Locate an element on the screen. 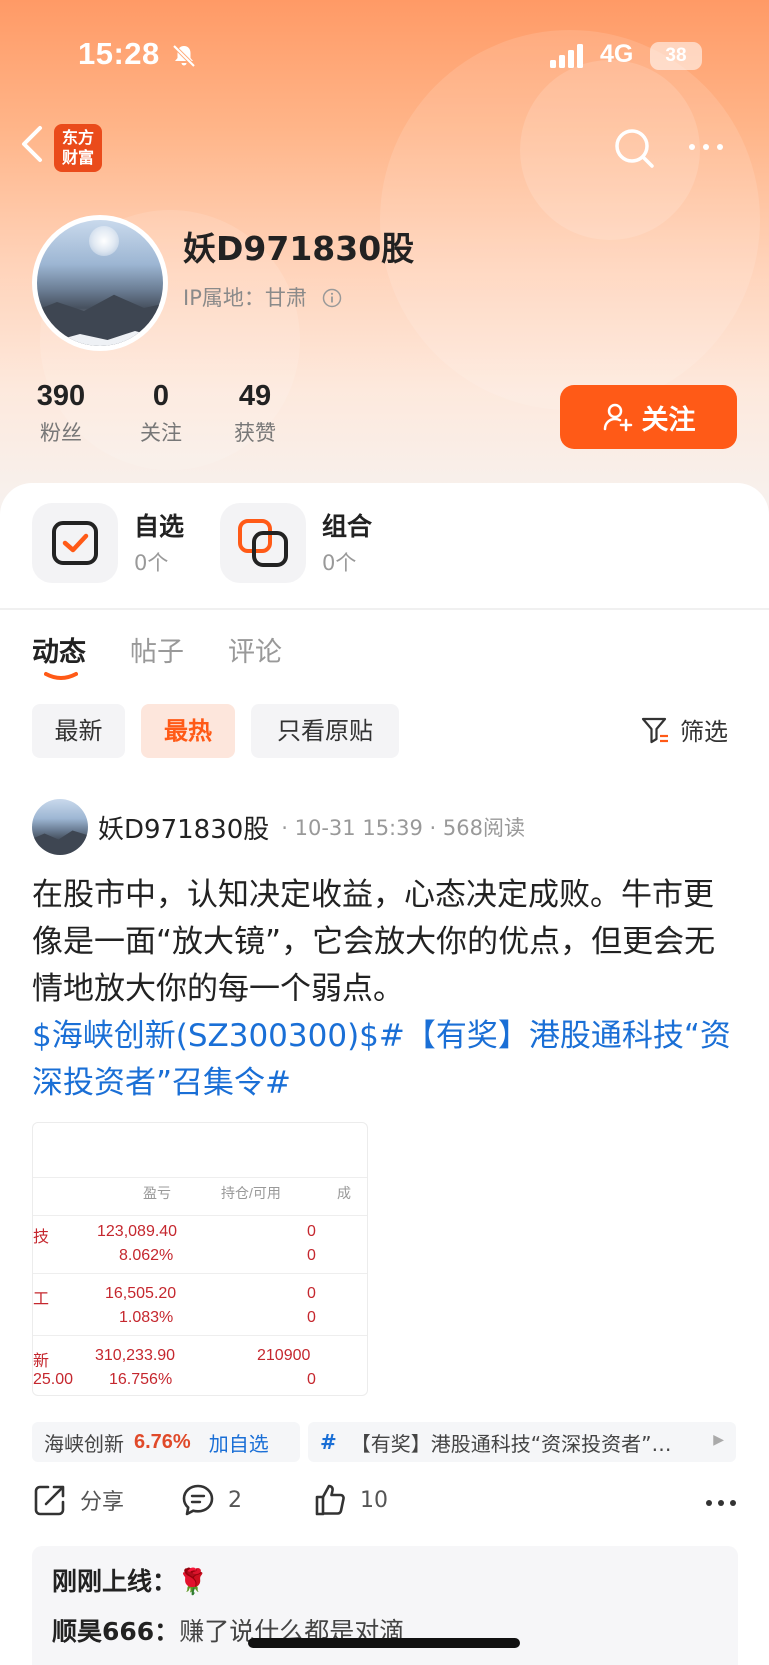 This screenshot has height=1665, width=769. topic-tag: # 【有奖】港股通科技“资深投资者”… ▶ is located at coordinates (522, 1442).